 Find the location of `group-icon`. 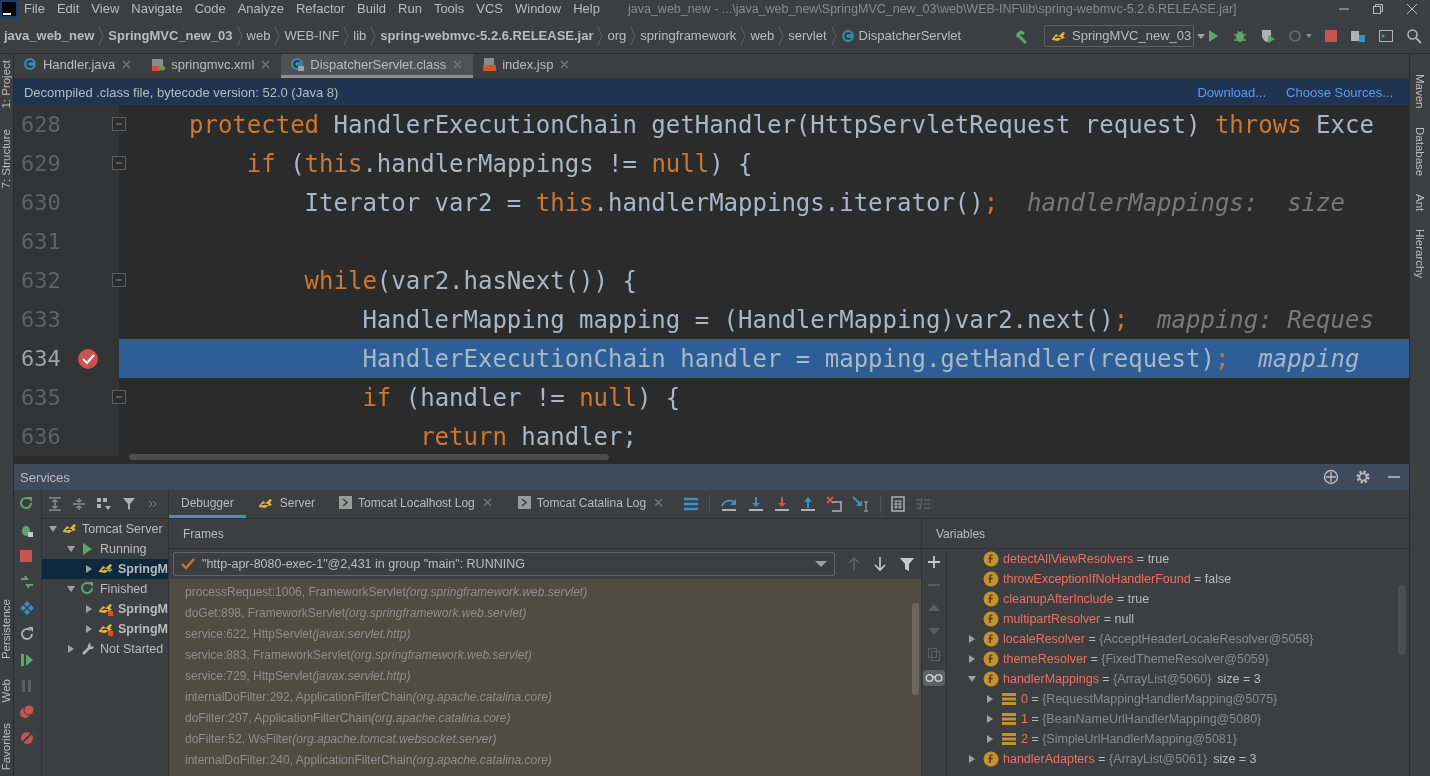

group-icon is located at coordinates (104, 504).